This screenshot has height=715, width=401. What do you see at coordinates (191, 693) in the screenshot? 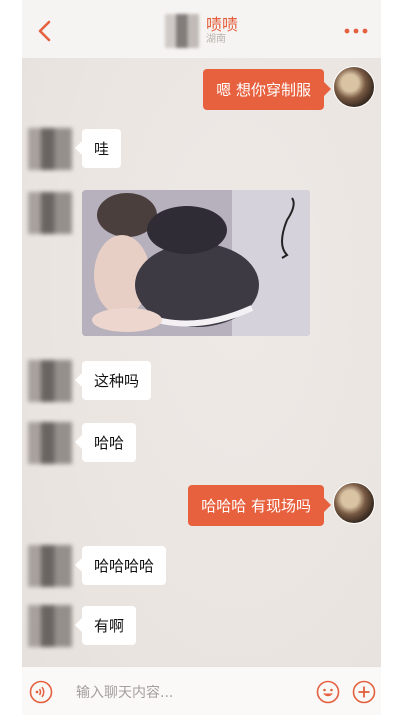
I see `message-input` at bounding box center [191, 693].